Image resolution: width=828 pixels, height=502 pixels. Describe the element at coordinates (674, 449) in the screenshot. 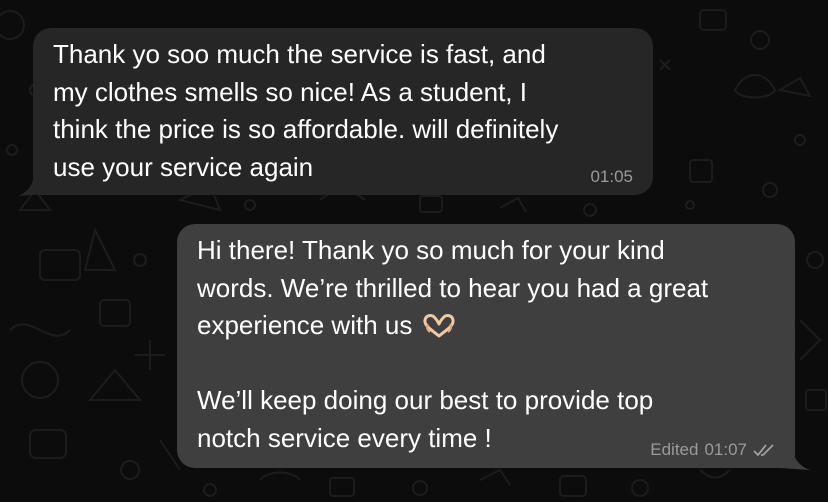

I see `edited-label: Edited` at that location.